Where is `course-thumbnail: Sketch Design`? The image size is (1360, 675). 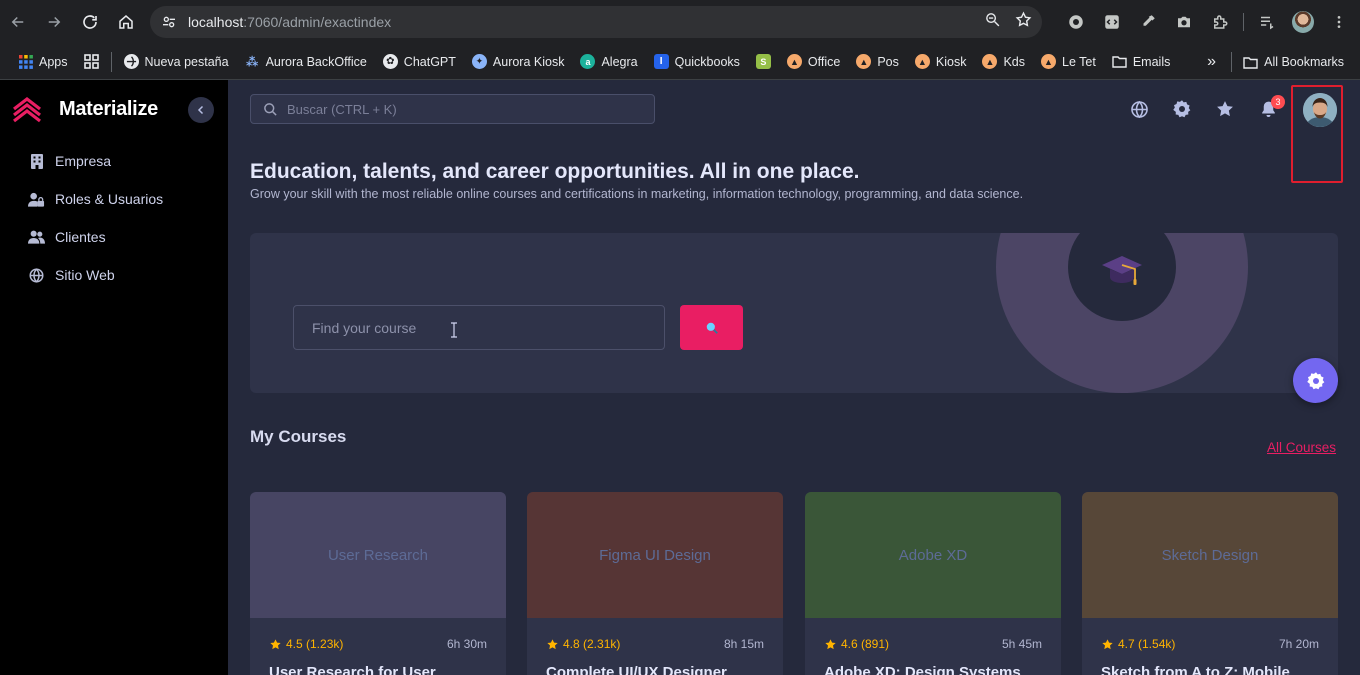 course-thumbnail: Sketch Design is located at coordinates (1210, 555).